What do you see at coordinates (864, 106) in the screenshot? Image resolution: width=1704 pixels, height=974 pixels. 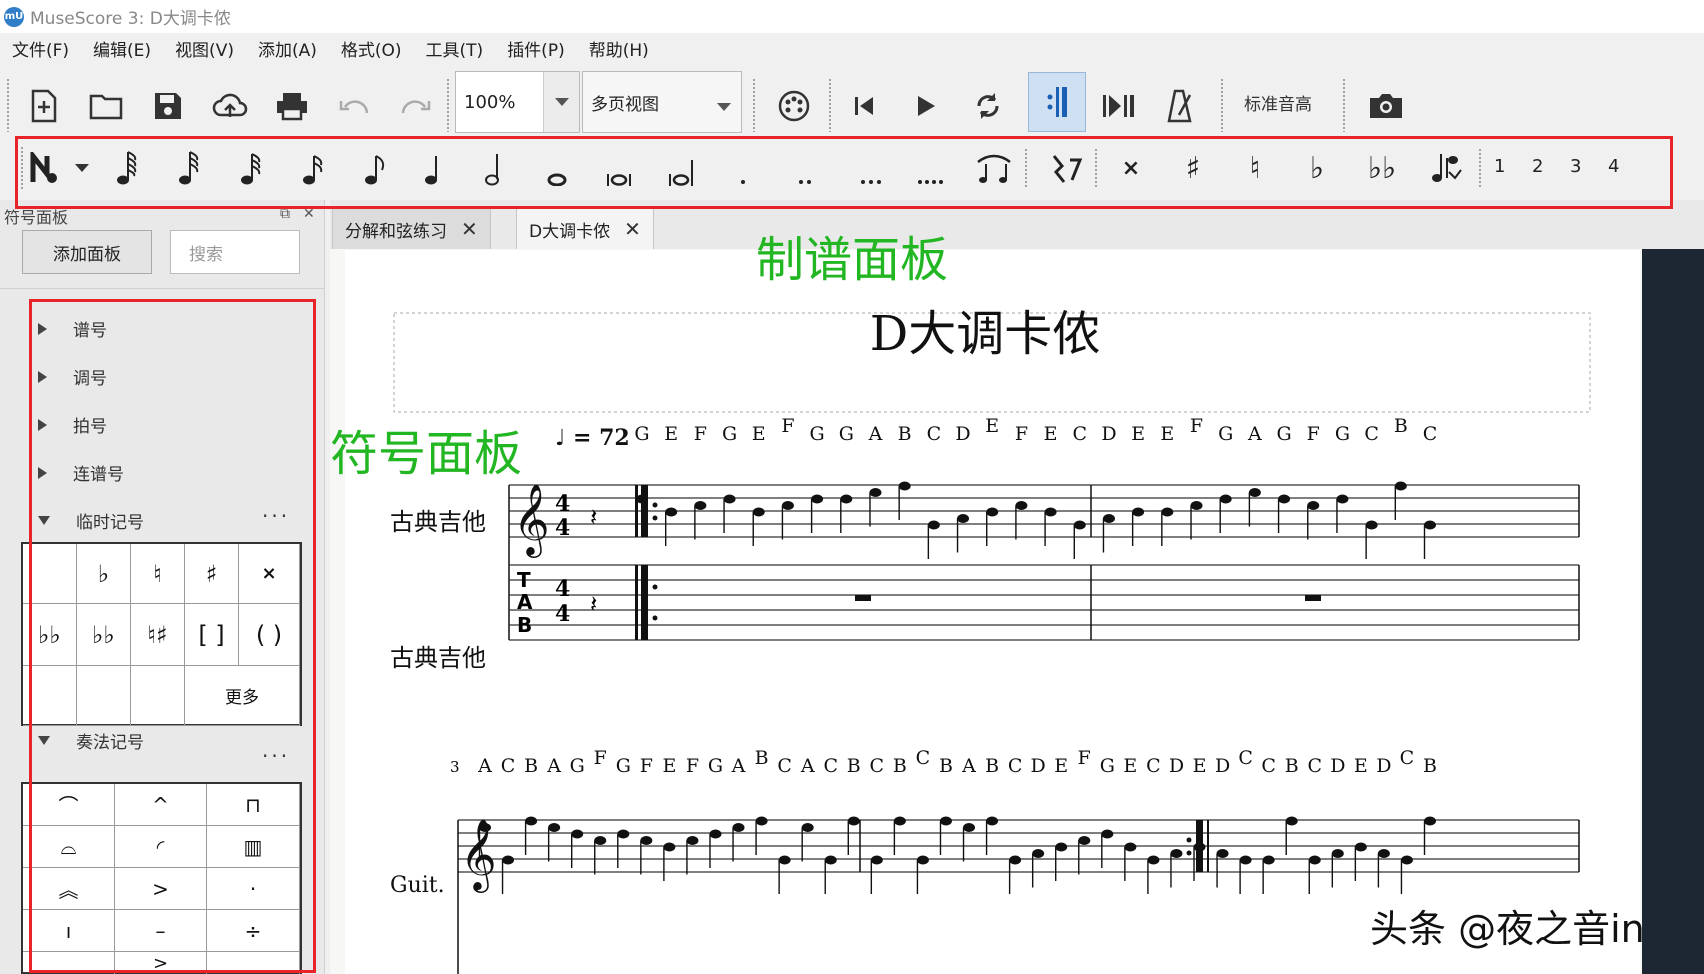 I see `rewind-icon` at bounding box center [864, 106].